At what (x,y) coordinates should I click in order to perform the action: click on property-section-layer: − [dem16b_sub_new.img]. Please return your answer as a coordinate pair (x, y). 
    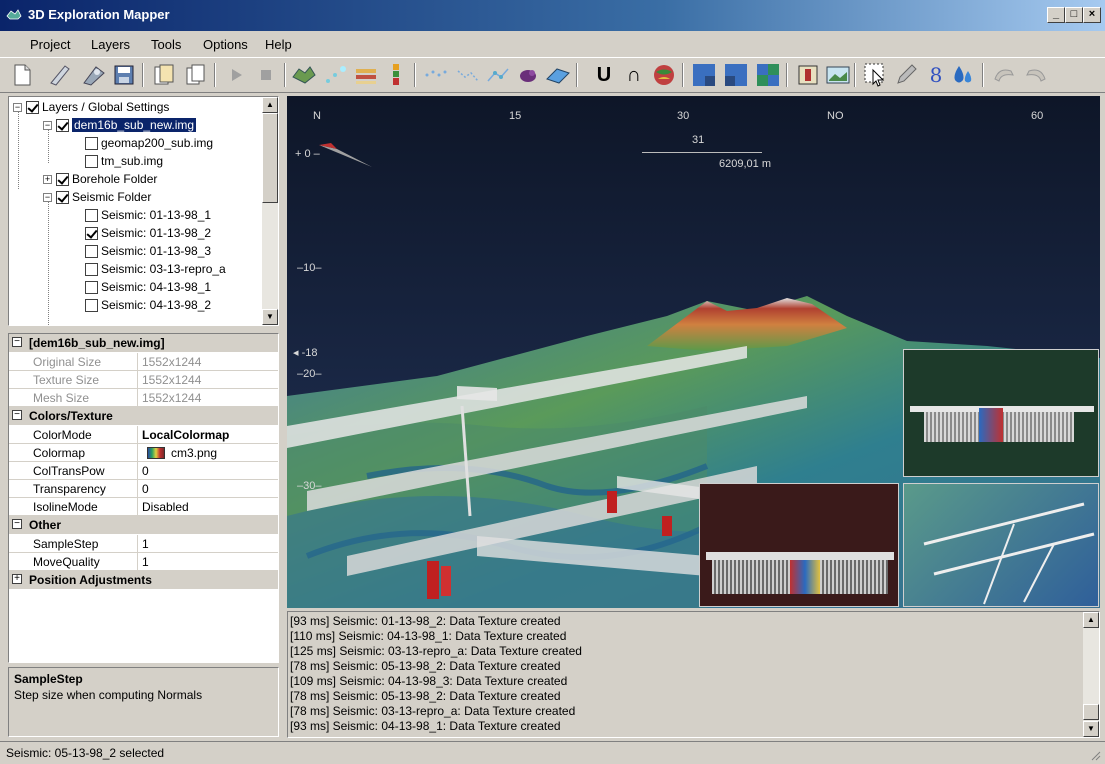
    Looking at the image, I should click on (143, 343).